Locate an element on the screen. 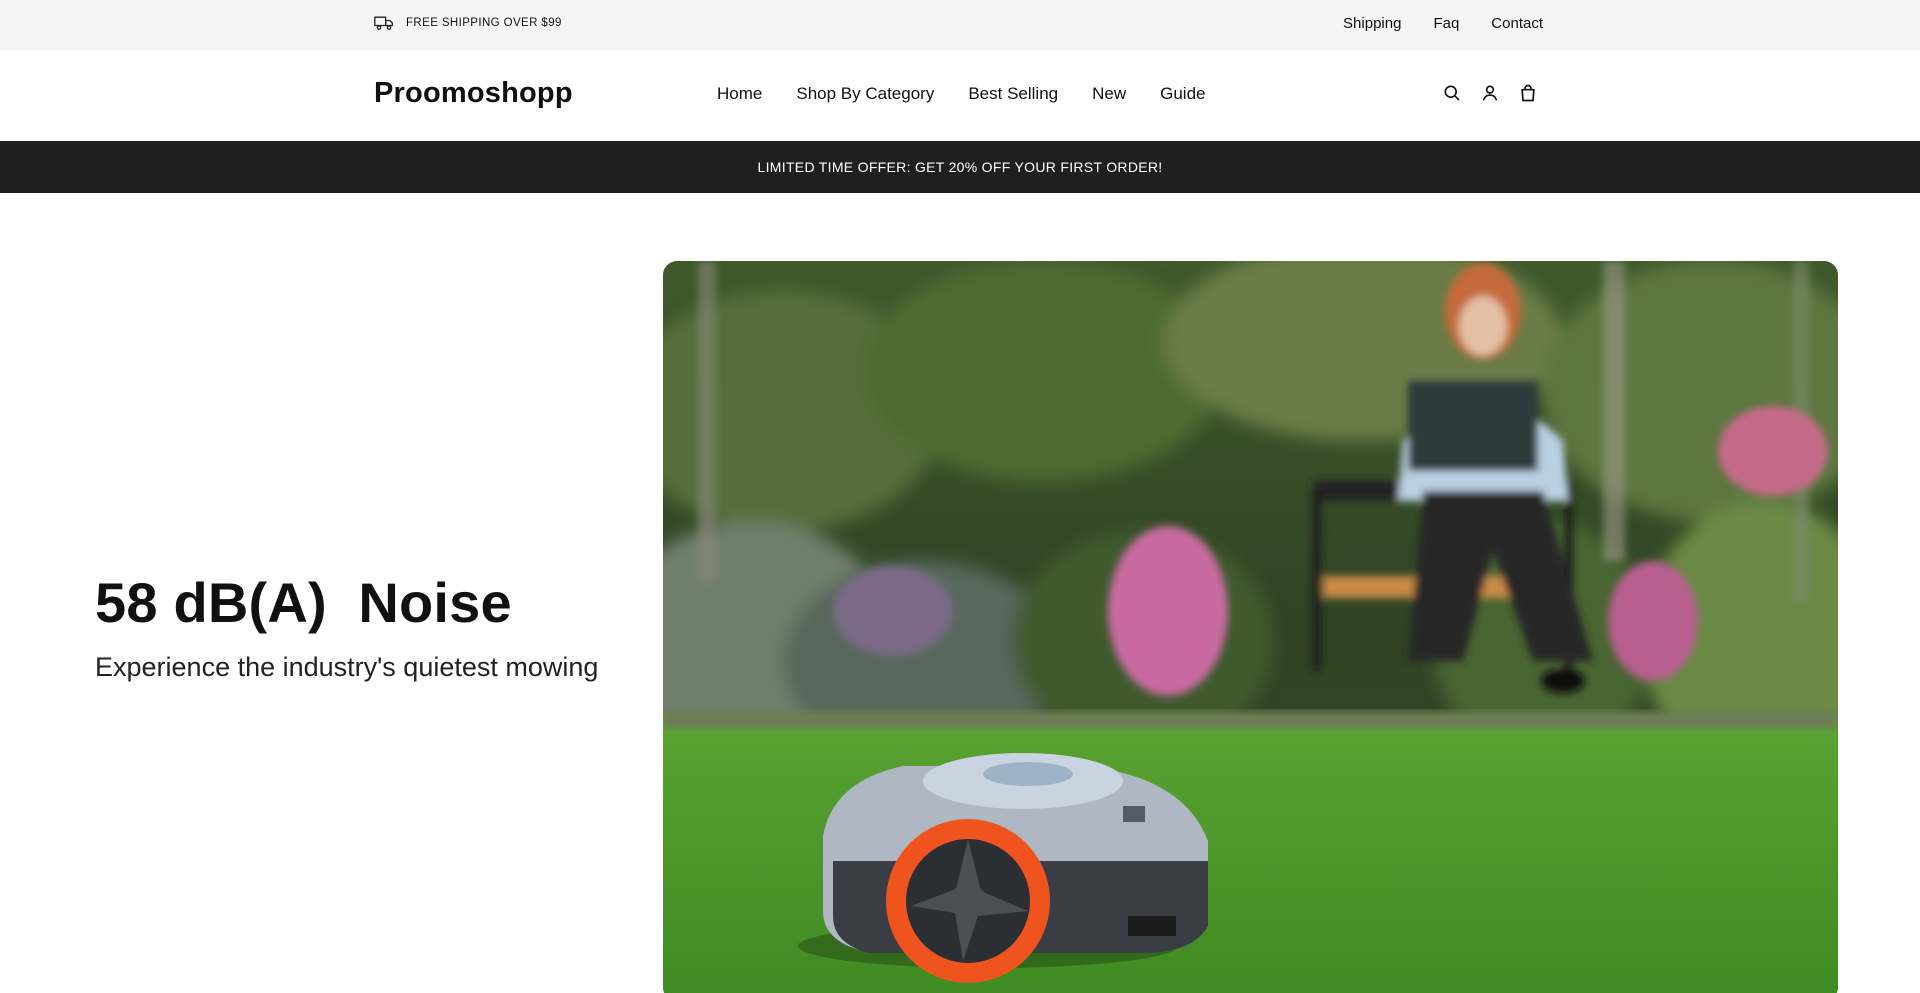 The image size is (1920, 993). cart-bag-icon is located at coordinates (1528, 93).